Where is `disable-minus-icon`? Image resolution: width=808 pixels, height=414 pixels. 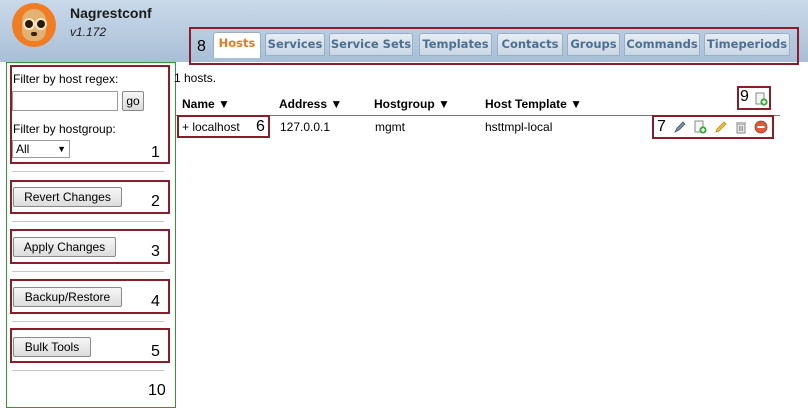 disable-minus-icon is located at coordinates (761, 127).